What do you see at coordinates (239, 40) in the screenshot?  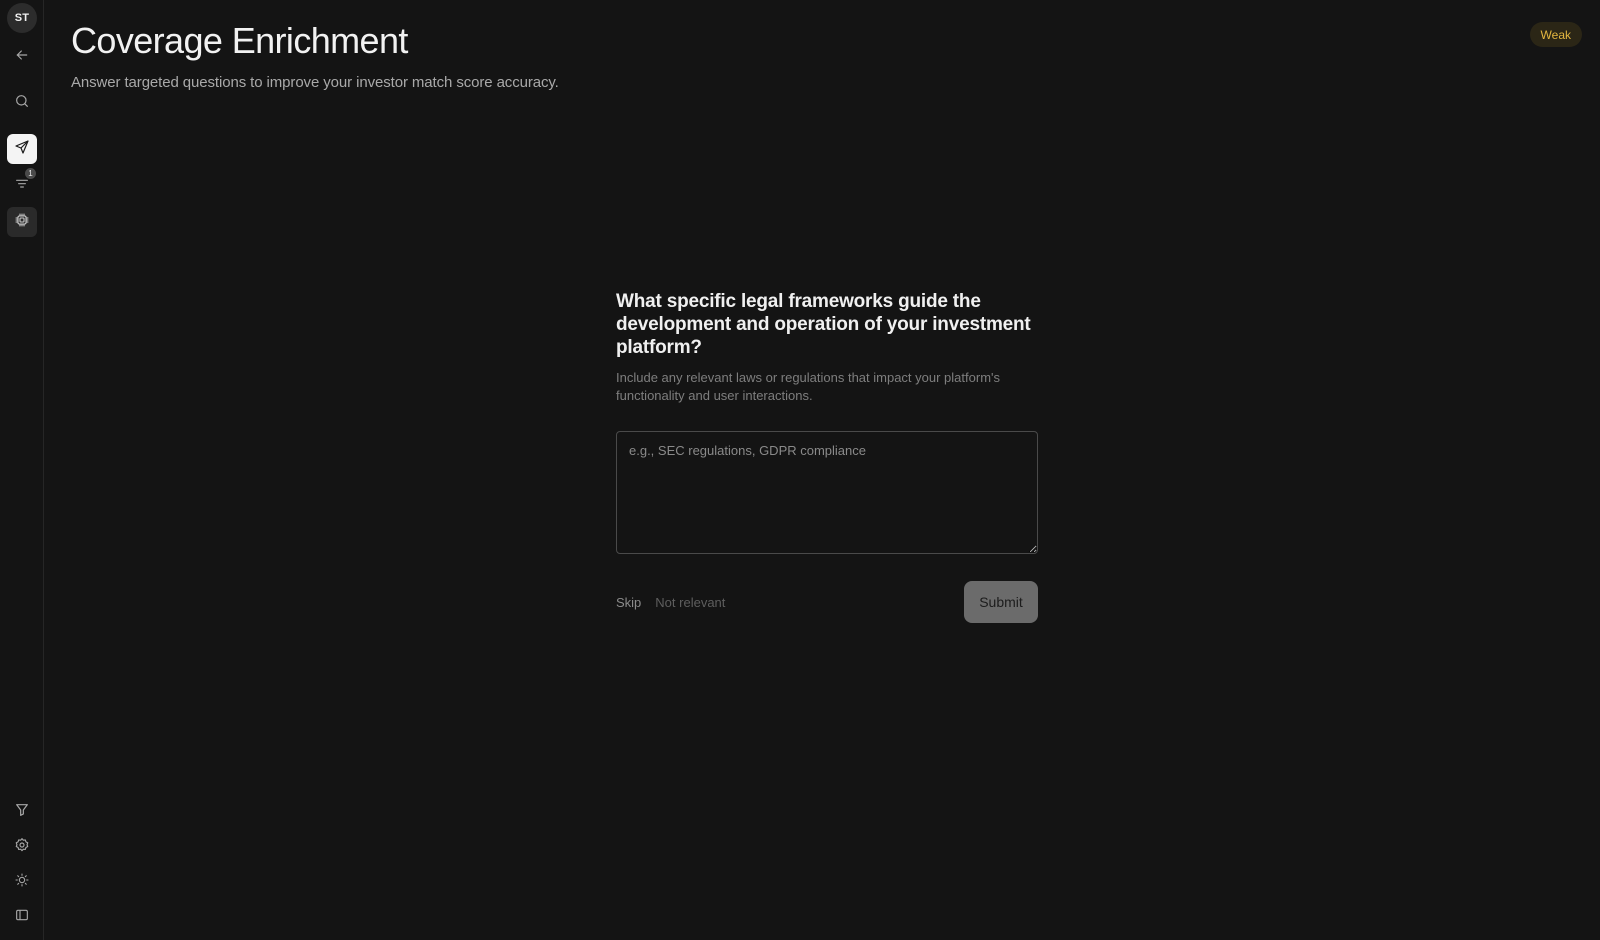 I see `page-title: Coverage Enrichment` at bounding box center [239, 40].